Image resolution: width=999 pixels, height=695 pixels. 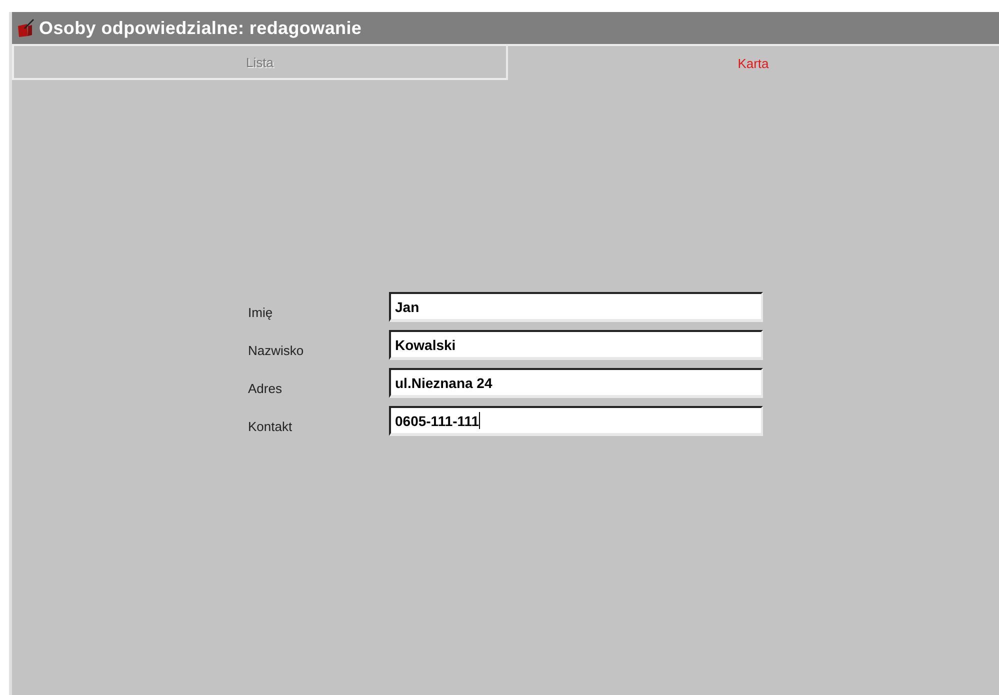 I want to click on window-title: Osoby odpowiedzialne: redagowanie, so click(x=200, y=28).